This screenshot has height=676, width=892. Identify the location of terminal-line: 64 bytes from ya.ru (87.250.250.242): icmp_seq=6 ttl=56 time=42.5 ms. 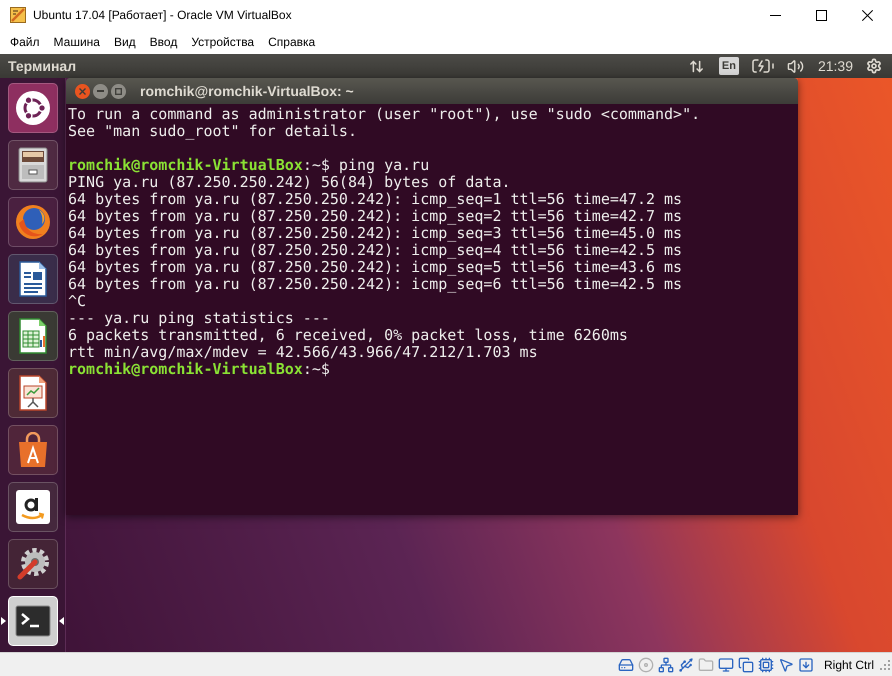
(375, 284).